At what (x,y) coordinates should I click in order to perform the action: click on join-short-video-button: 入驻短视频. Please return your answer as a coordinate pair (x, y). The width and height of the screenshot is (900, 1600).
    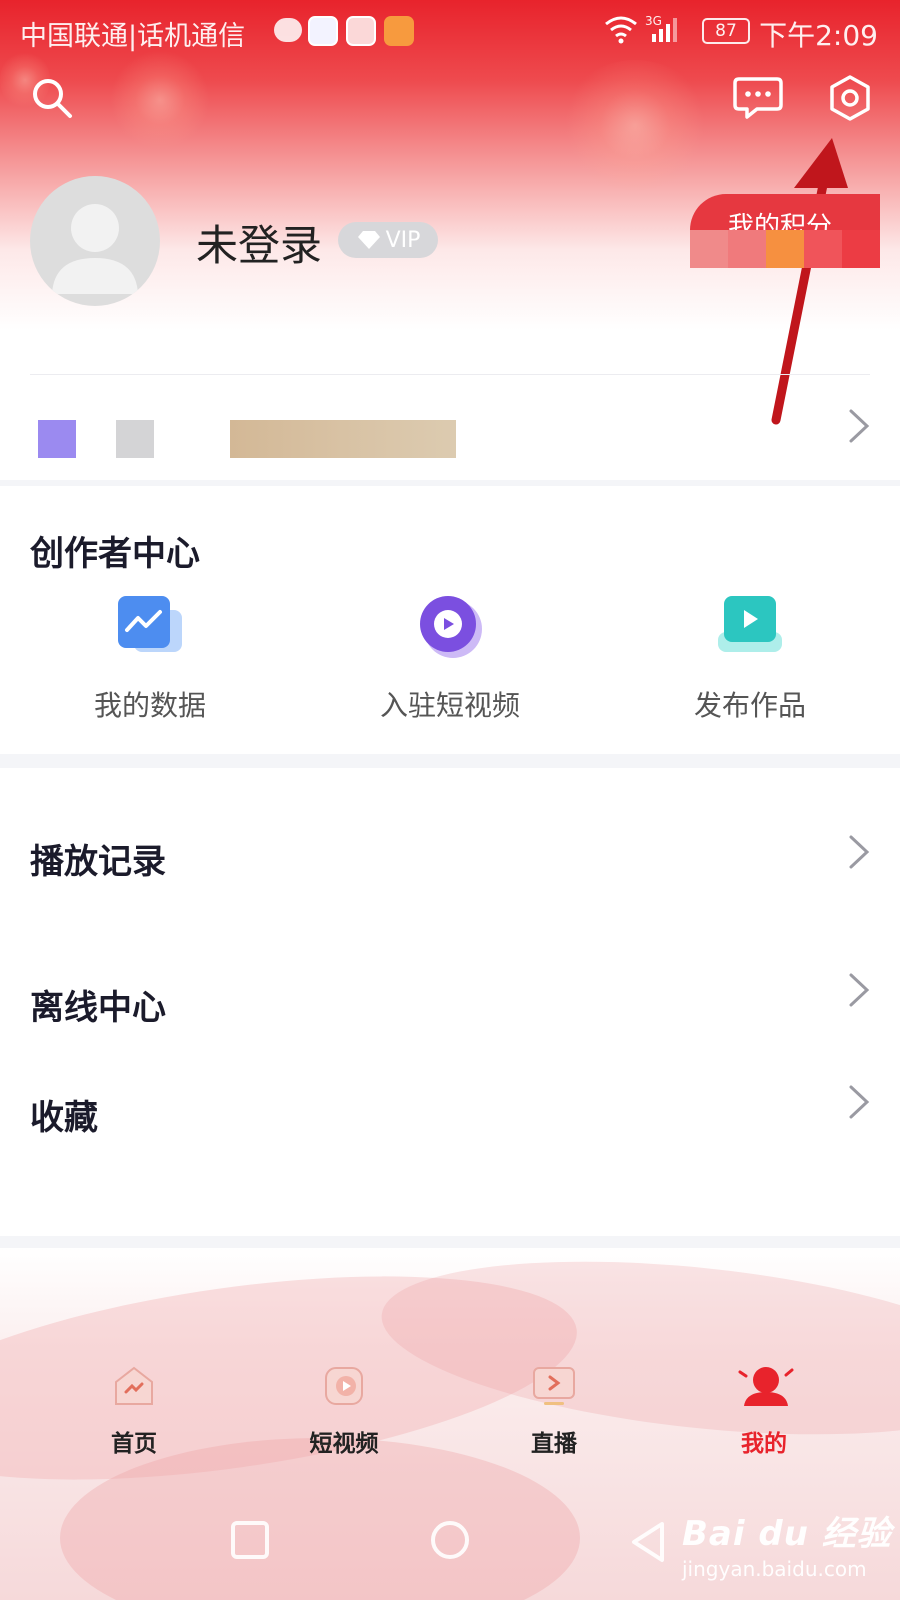
    Looking at the image, I should click on (450, 660).